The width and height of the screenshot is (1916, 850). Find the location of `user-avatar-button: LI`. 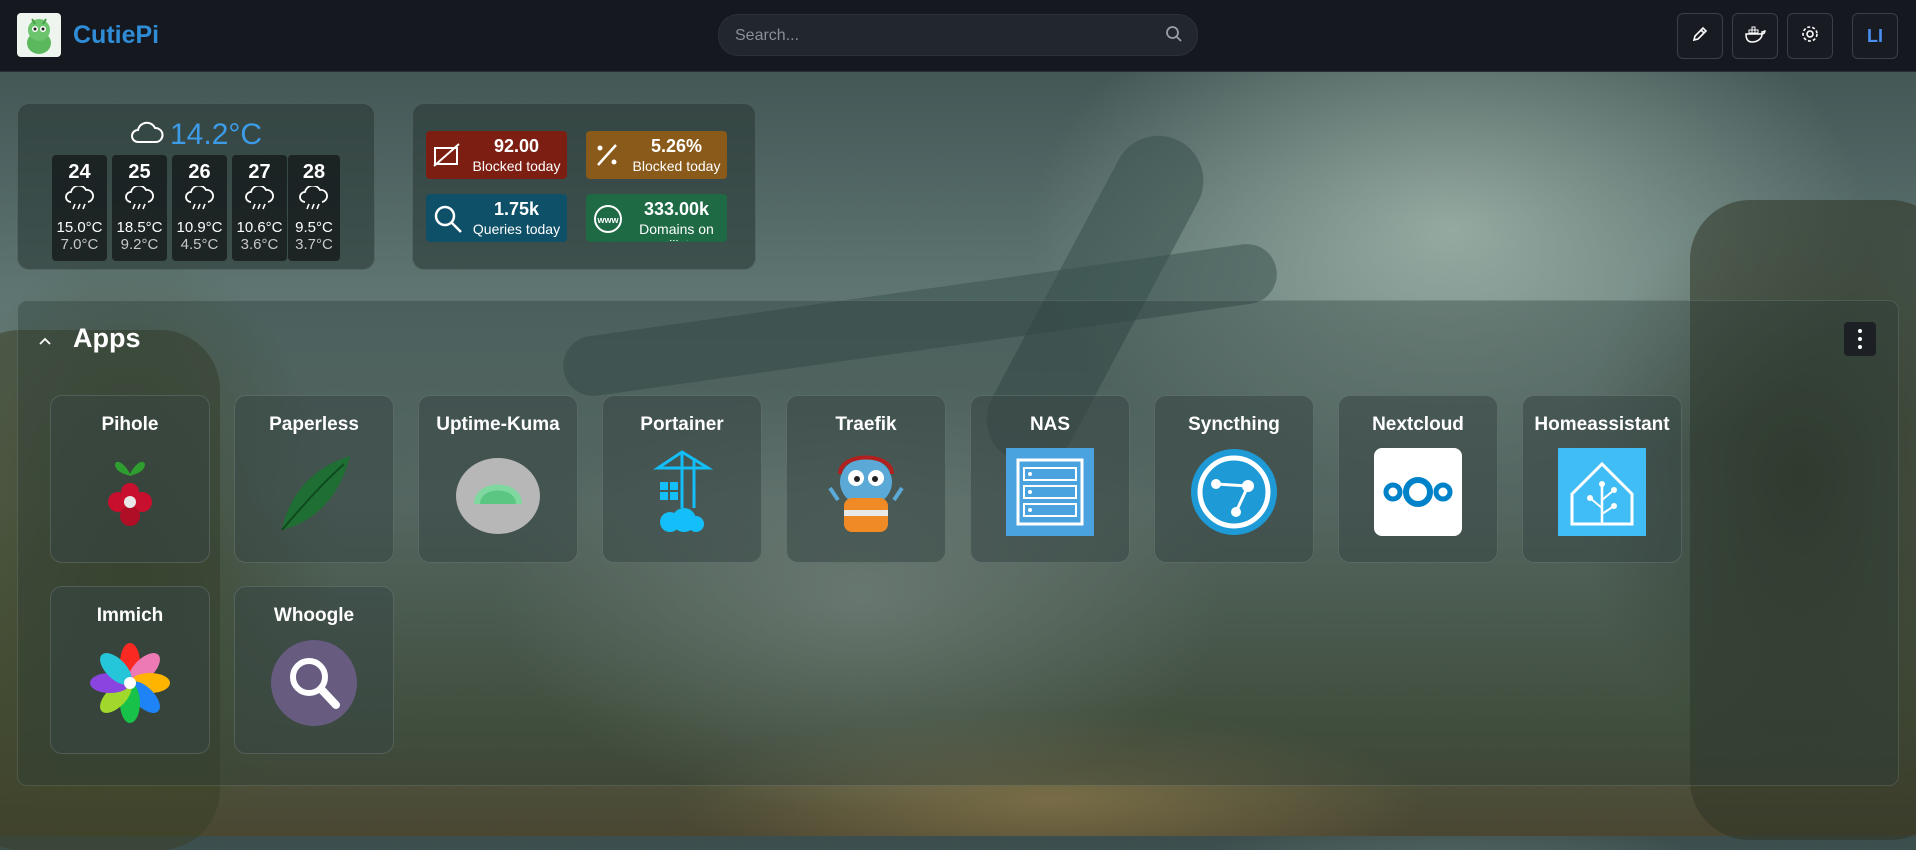

user-avatar-button: LI is located at coordinates (1875, 36).